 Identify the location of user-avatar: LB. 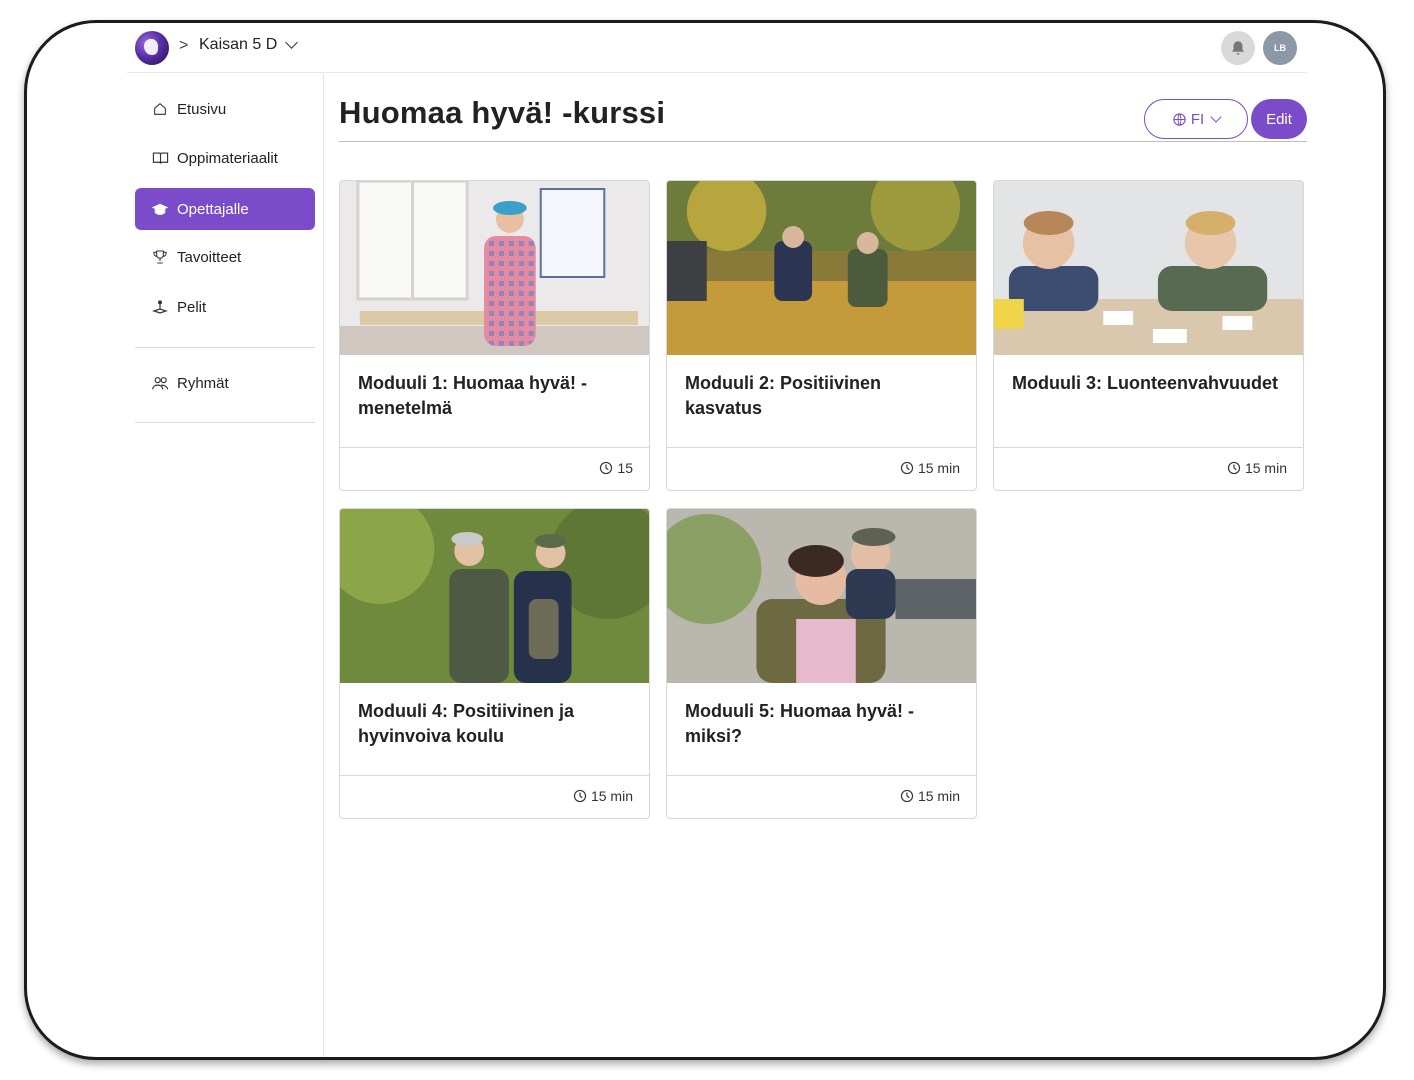
(1280, 48).